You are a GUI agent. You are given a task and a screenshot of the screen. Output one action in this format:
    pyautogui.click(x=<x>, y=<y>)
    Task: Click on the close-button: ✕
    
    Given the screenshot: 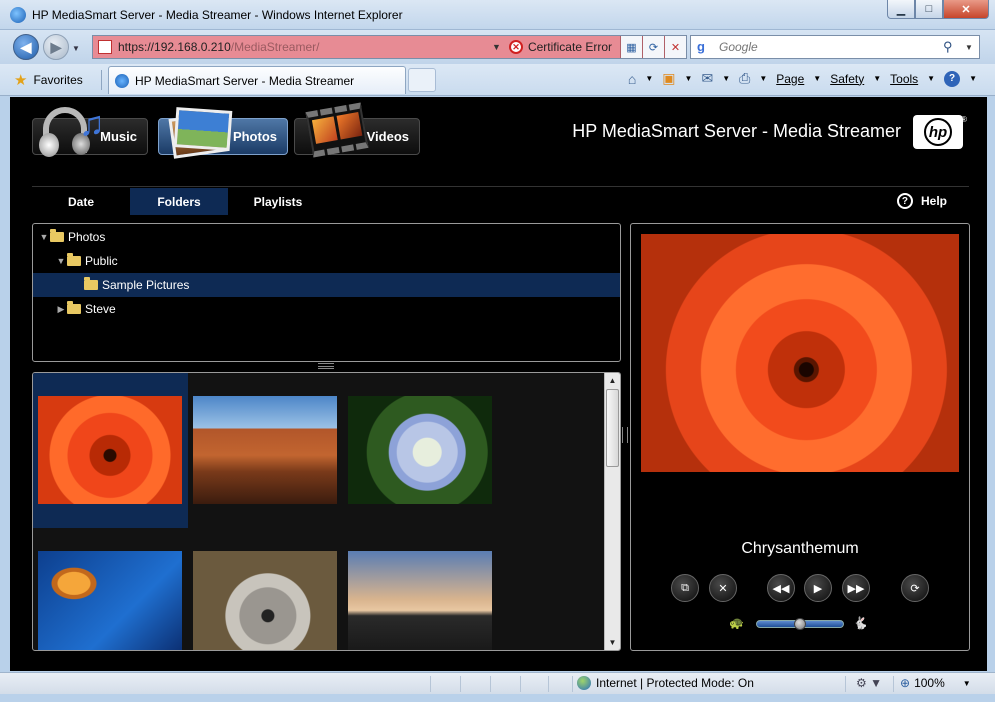 What is the action you would take?
    pyautogui.click(x=966, y=9)
    